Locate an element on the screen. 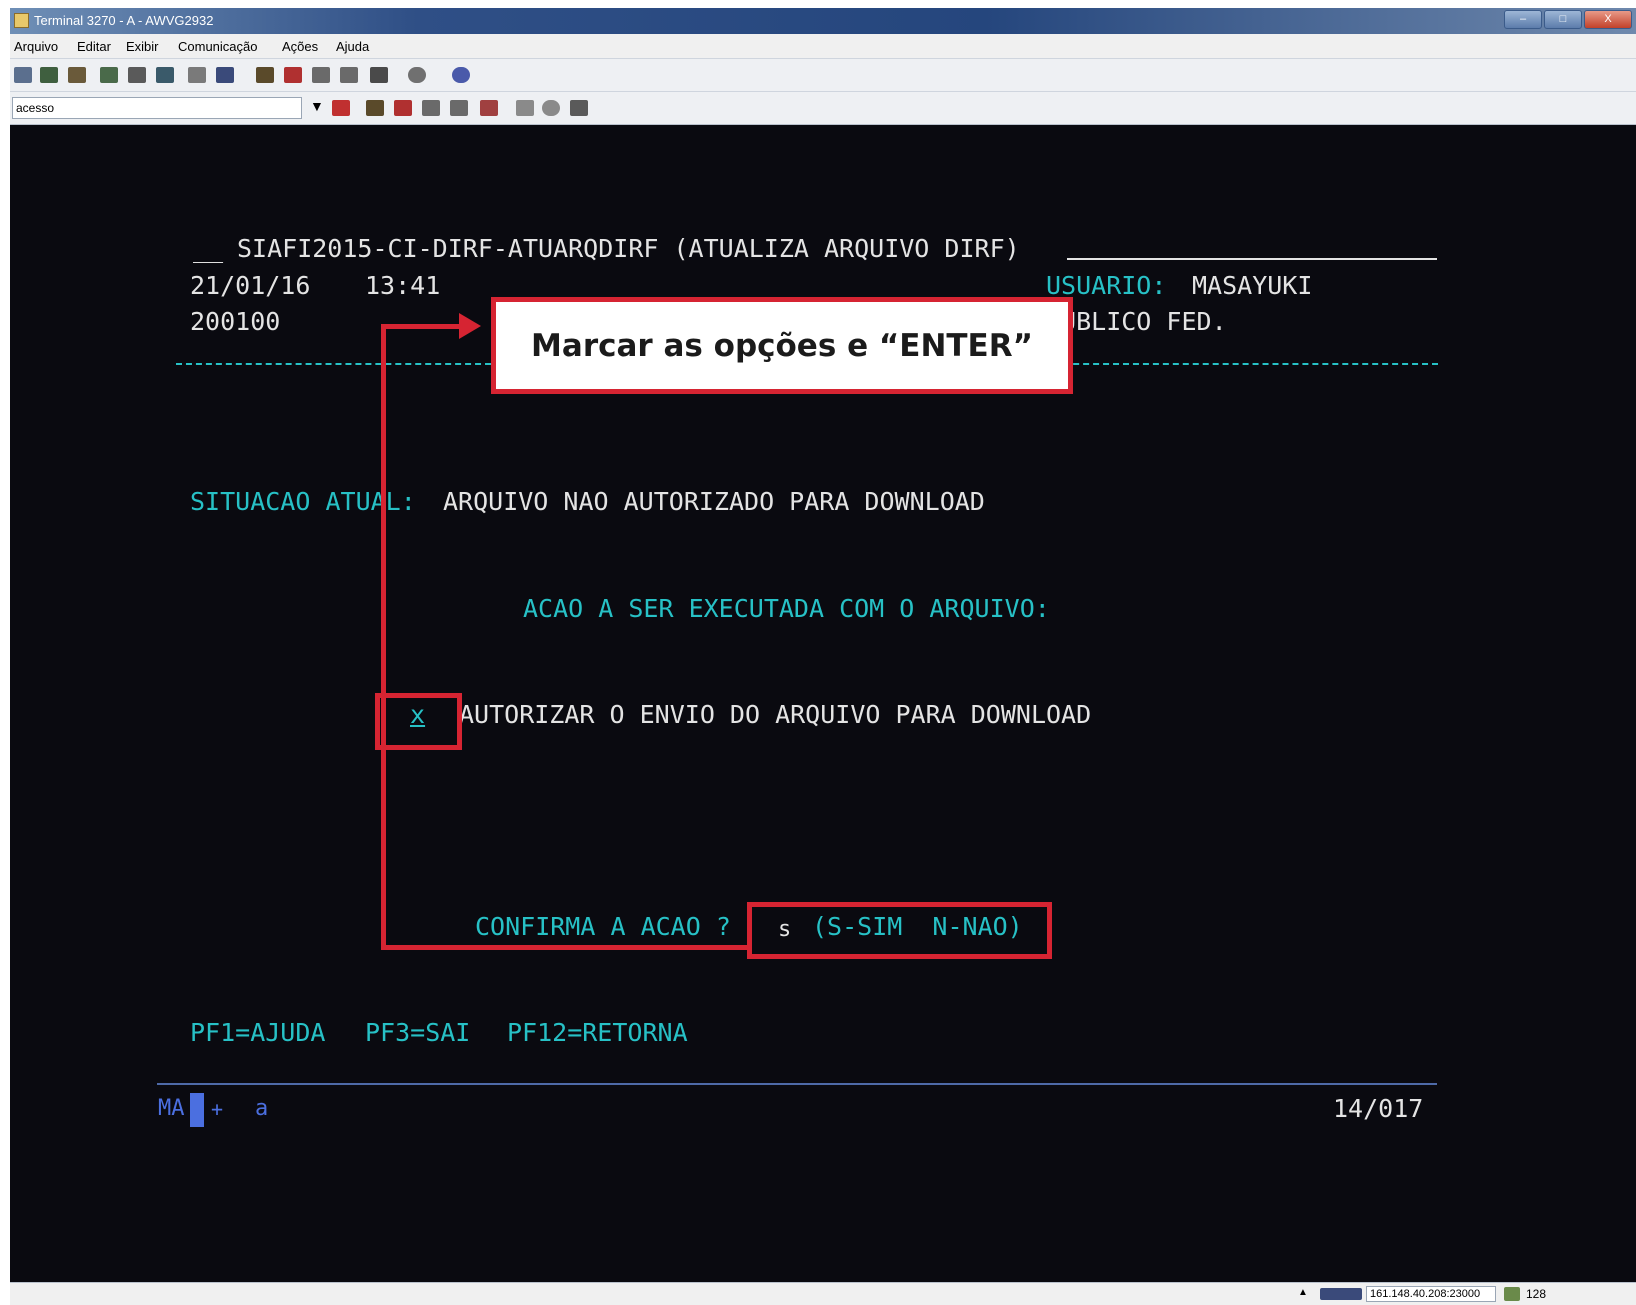 Image resolution: width=1636 pixels, height=1305 pixels. checkbox-highlight is located at coordinates (418, 721).